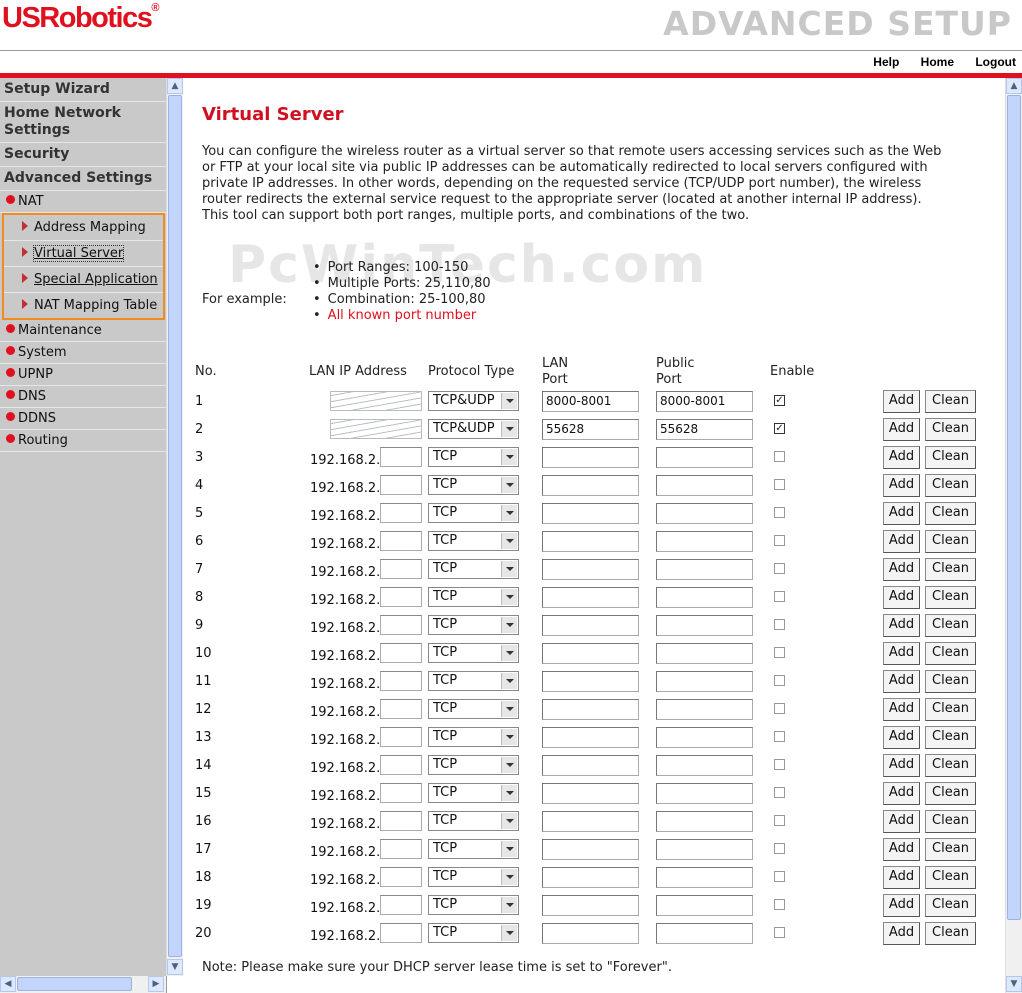  Describe the element at coordinates (83, 122) in the screenshot. I see `sidebar-item-home-network-settings: Home Network Settings` at that location.